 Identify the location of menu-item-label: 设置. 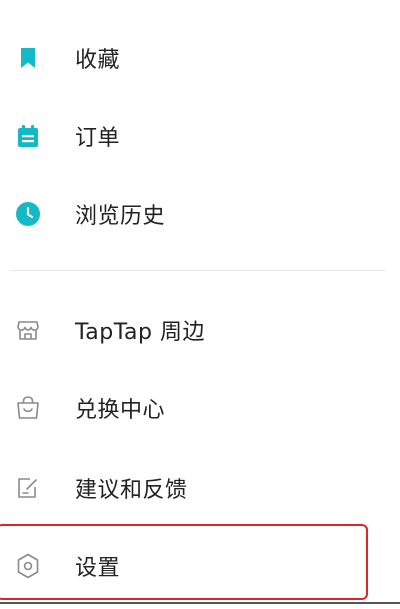
(98, 568).